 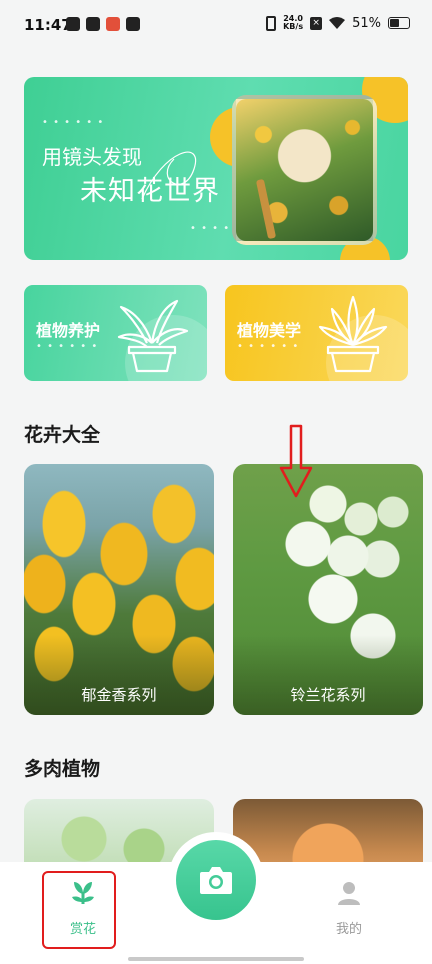 What do you see at coordinates (399, 23) in the screenshot?
I see `battery-icon` at bounding box center [399, 23].